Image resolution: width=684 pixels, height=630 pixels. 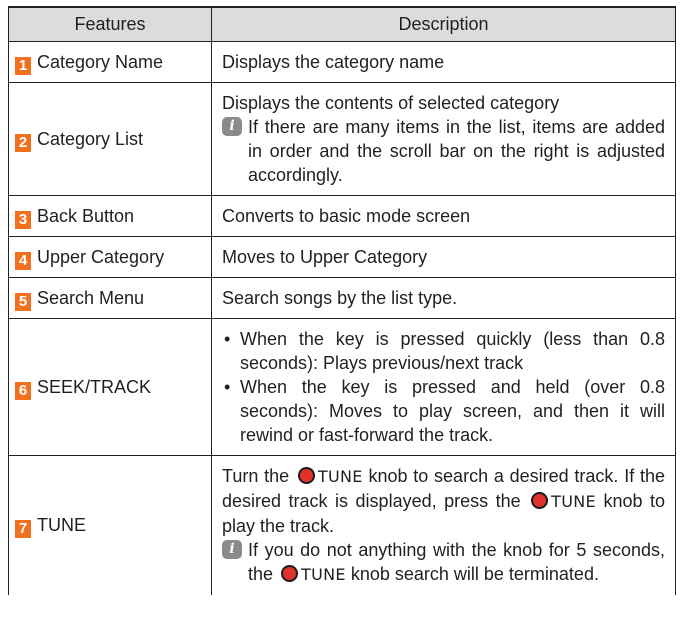 What do you see at coordinates (101, 256) in the screenshot?
I see `feature-label: Upper Category` at bounding box center [101, 256].